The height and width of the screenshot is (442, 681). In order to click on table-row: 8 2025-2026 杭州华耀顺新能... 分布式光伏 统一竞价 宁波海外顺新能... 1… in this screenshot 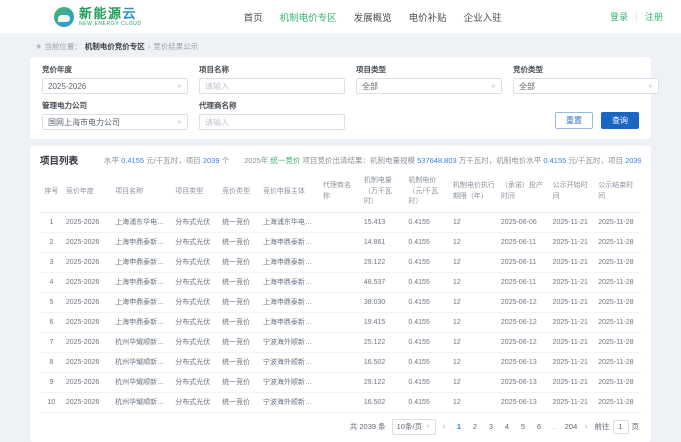, I will do `click(340, 362)`.